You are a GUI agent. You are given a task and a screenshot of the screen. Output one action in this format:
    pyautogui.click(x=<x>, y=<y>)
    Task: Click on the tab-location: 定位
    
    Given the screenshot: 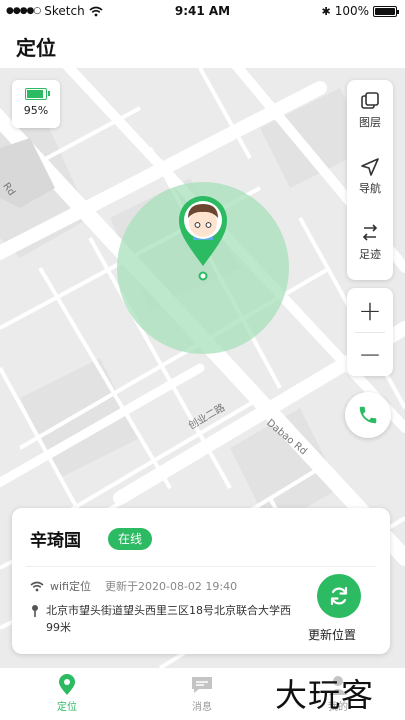 What is the action you would take?
    pyautogui.click(x=67, y=693)
    